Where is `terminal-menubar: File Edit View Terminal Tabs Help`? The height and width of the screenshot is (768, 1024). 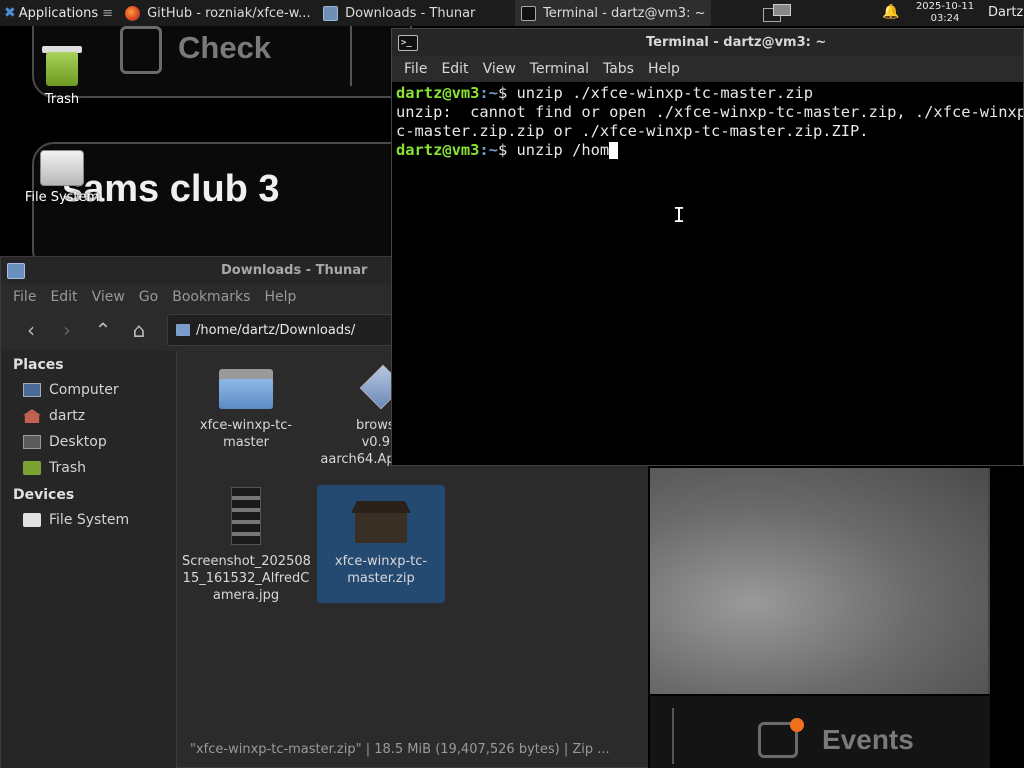 terminal-menubar: File Edit View Terminal Tabs Help is located at coordinates (707, 69).